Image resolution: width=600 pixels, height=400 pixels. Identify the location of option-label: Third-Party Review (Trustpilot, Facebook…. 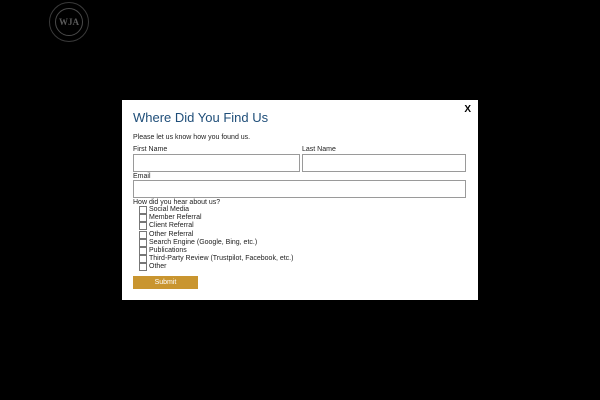
(221, 259).